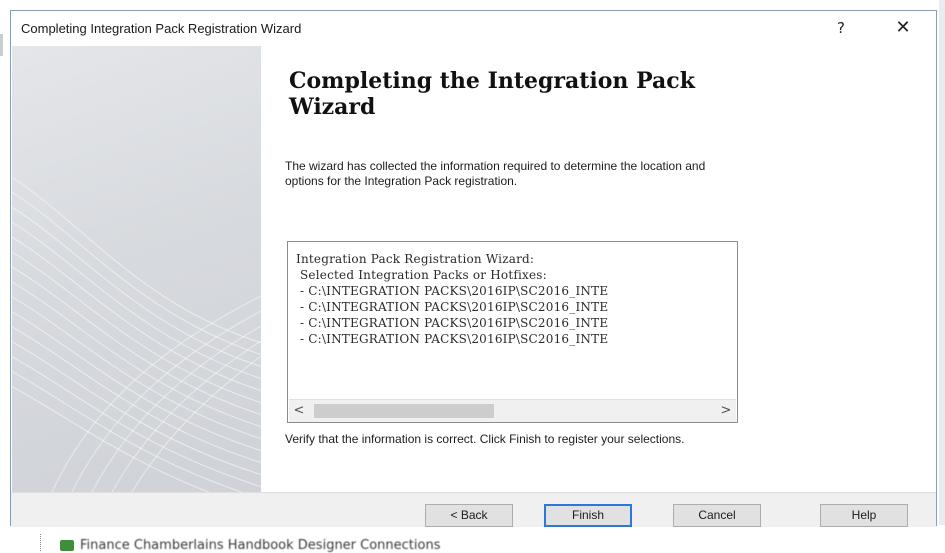  I want to click on summary-line: Selected Integration Packs or Hotfixes:, so click(421, 275).